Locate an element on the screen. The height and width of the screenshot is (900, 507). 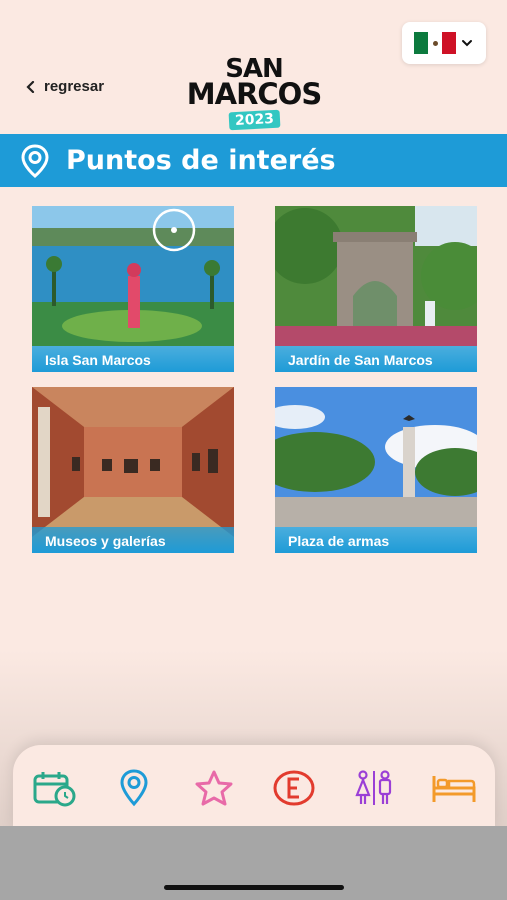
nav-restrooms-button is located at coordinates (374, 788).